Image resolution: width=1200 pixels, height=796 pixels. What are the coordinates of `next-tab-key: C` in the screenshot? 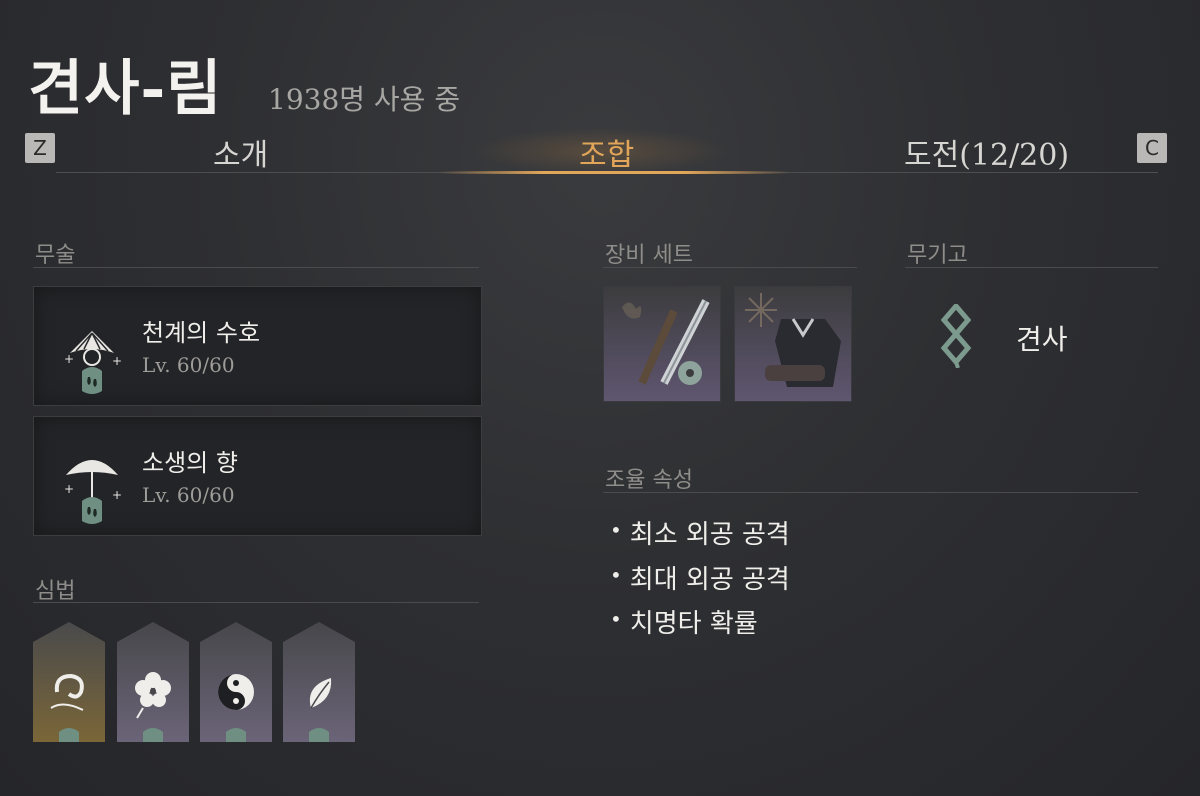 It's located at (1152, 148).